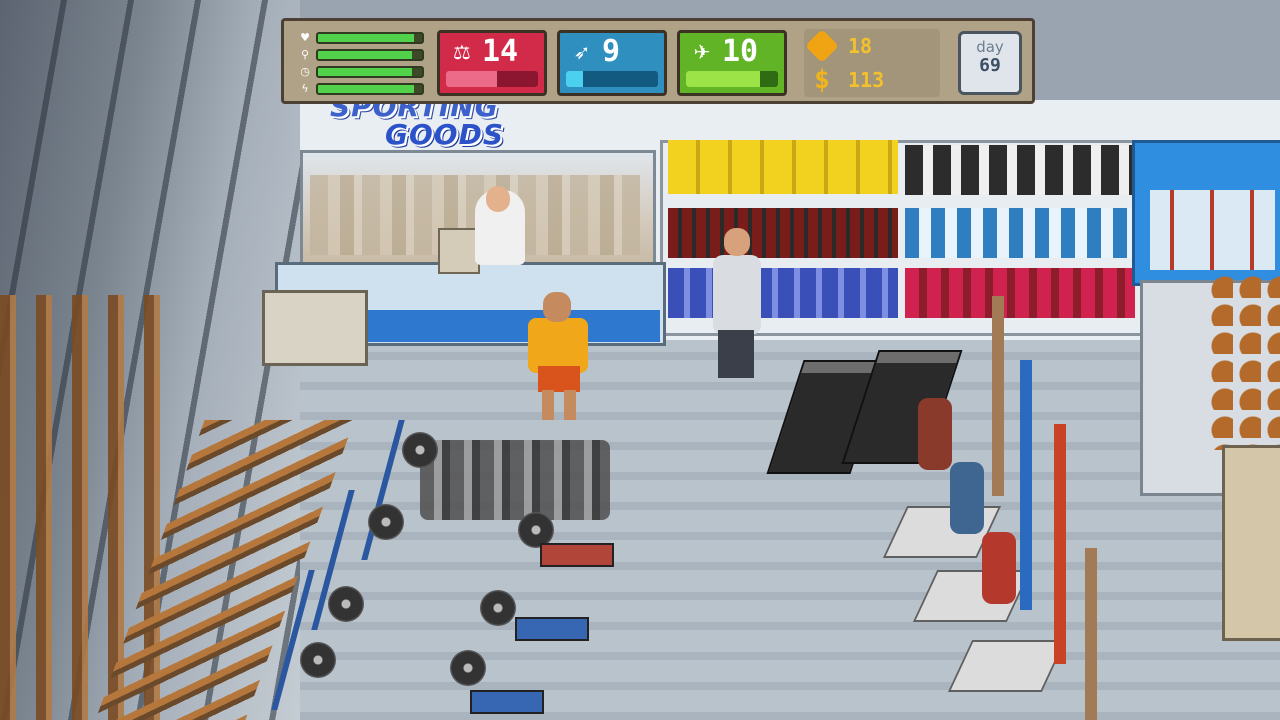 The image size is (1280, 720). Describe the element at coordinates (822, 46) in the screenshot. I see `token-coin-icon` at that location.